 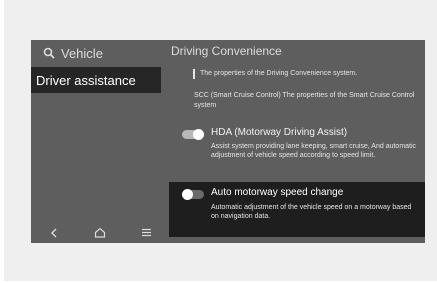 What do you see at coordinates (86, 80) in the screenshot?
I see `sidebar-item-label: Driver assistance` at bounding box center [86, 80].